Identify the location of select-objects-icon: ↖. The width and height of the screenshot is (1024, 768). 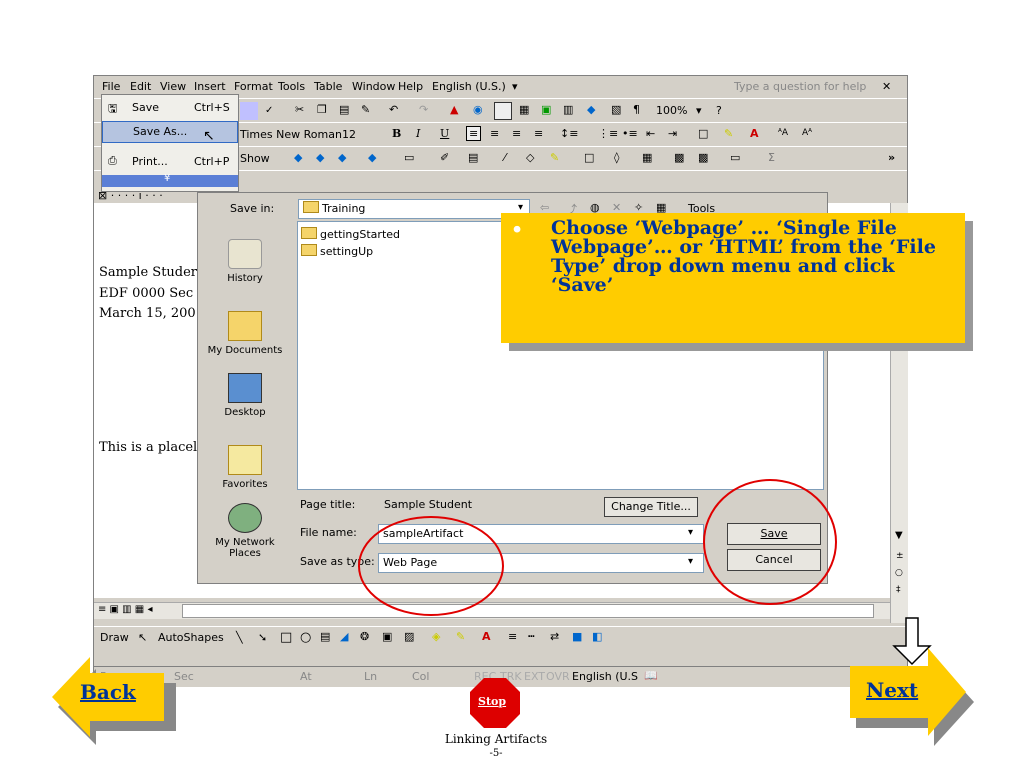
(142, 637).